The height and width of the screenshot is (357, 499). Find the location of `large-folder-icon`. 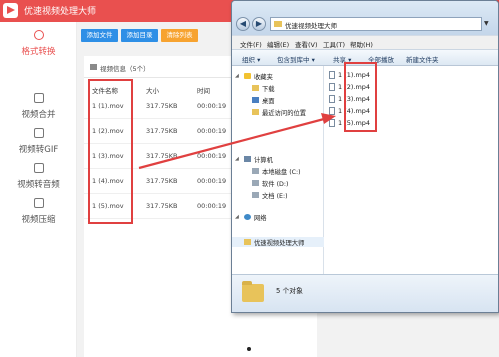

large-folder-icon is located at coordinates (253, 291).